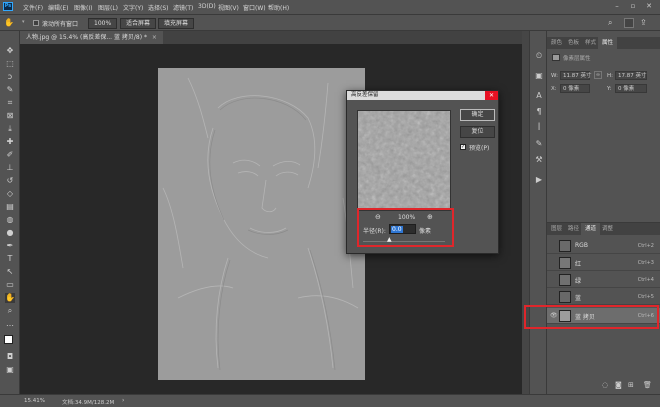 The height and width of the screenshot is (407, 660). What do you see at coordinates (631, 75) in the screenshot?
I see `height-field: 17.87 英寸` at bounding box center [631, 75].